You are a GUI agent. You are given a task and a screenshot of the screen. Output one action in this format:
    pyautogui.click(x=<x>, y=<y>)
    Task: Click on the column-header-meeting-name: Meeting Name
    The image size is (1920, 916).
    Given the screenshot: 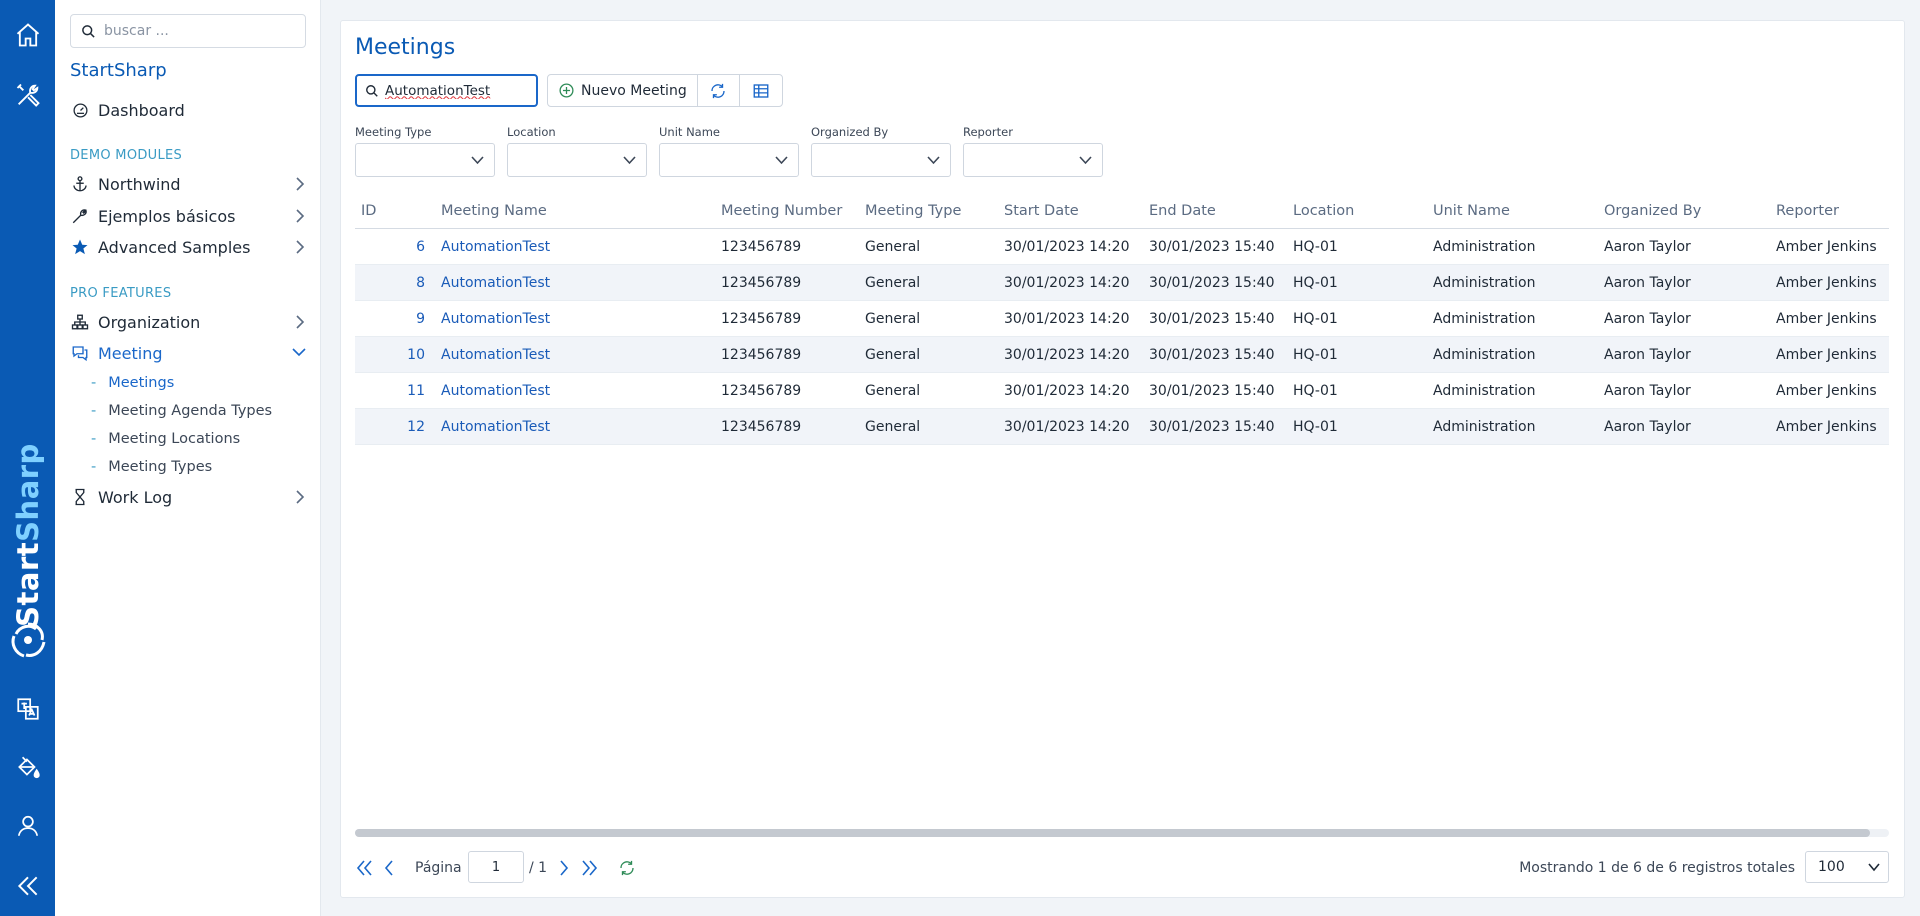 What is the action you would take?
    pyautogui.click(x=494, y=211)
    